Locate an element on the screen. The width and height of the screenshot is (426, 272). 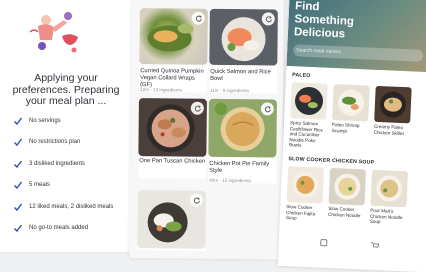
checklist-label: No go-to meals added is located at coordinates (59, 228).